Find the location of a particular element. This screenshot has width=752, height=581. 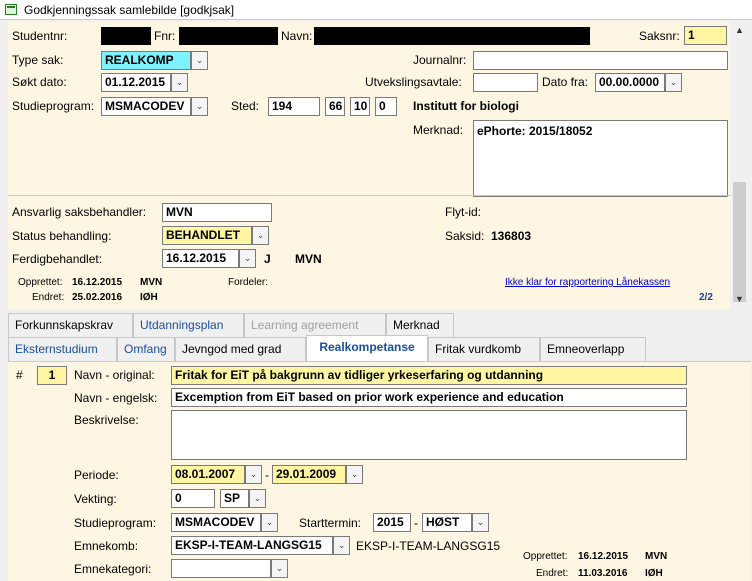

divider is located at coordinates (369, 195).